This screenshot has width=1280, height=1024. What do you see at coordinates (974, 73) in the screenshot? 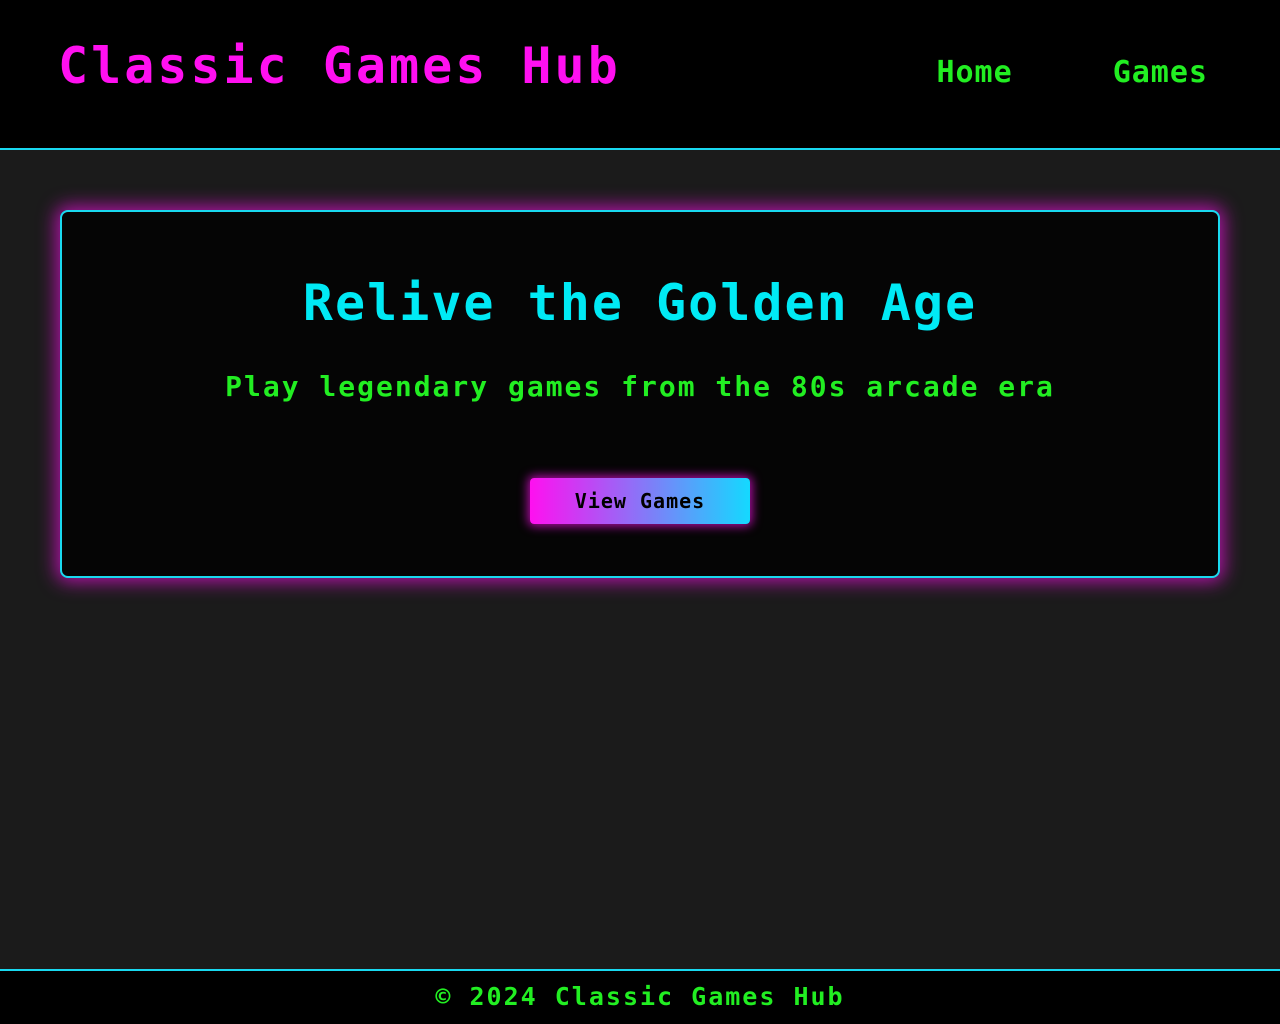
I see `nav-link-home: Home` at bounding box center [974, 73].